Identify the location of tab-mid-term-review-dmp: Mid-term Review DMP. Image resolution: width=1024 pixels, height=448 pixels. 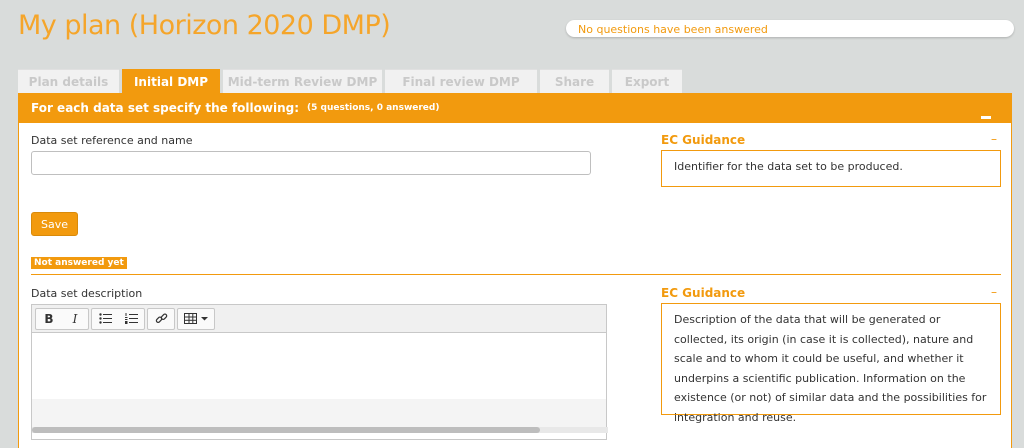
(302, 81).